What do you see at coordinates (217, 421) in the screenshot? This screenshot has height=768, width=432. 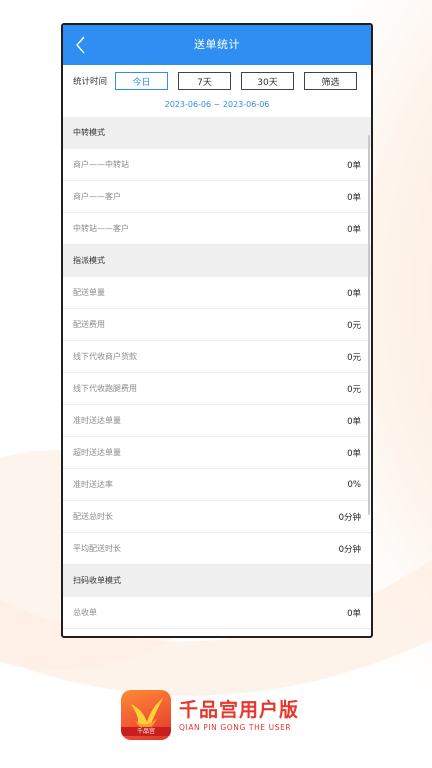 I see `stat-row: 准时送达单量 0单` at bounding box center [217, 421].